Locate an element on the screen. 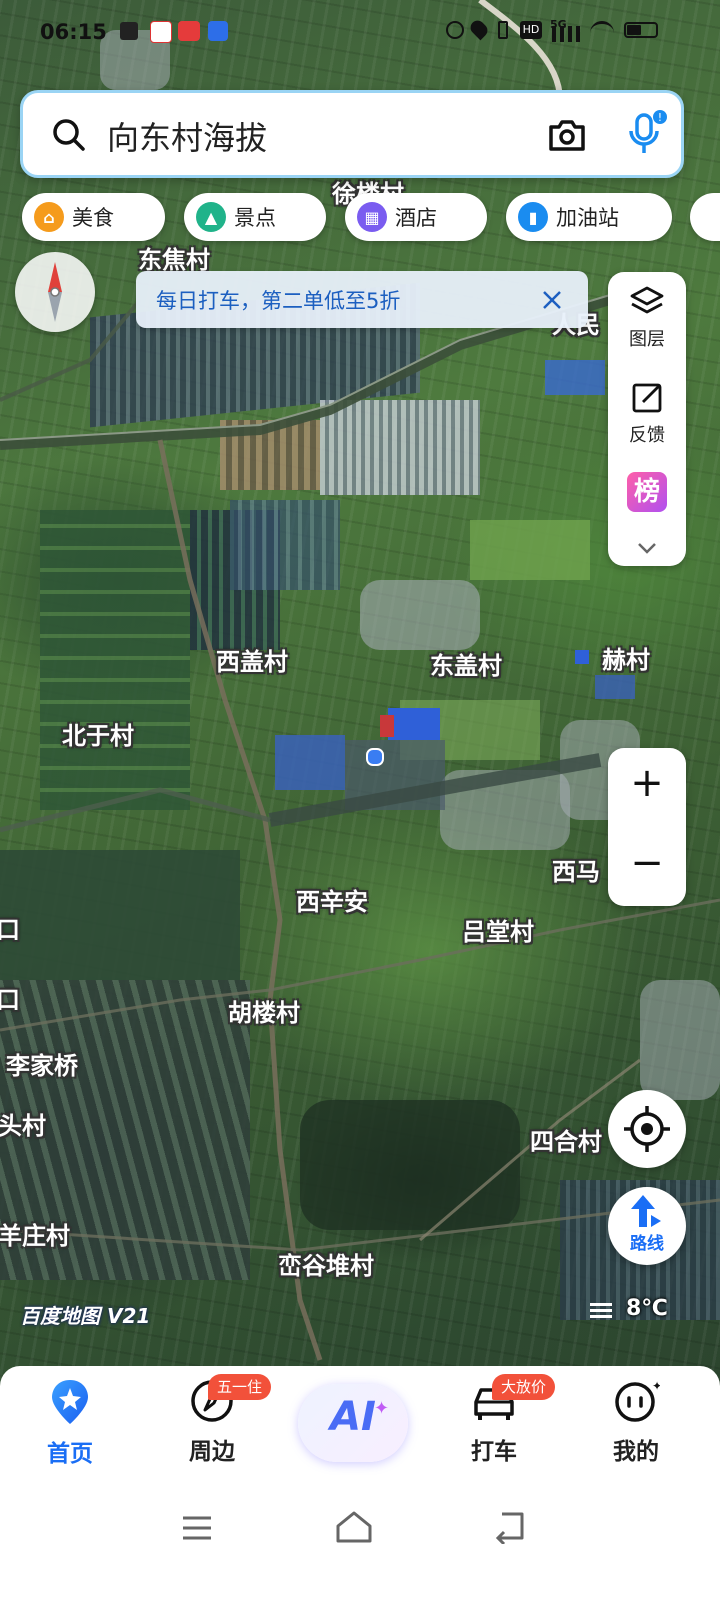  signal-icon is located at coordinates (567, 34).